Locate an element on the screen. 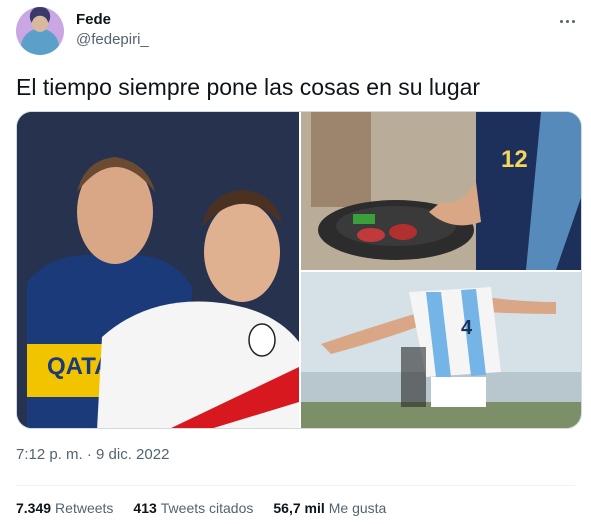 Image resolution: width=591 pixels, height=524 pixels. likes-stat: 56,7 mil Me gusta is located at coordinates (329, 508).